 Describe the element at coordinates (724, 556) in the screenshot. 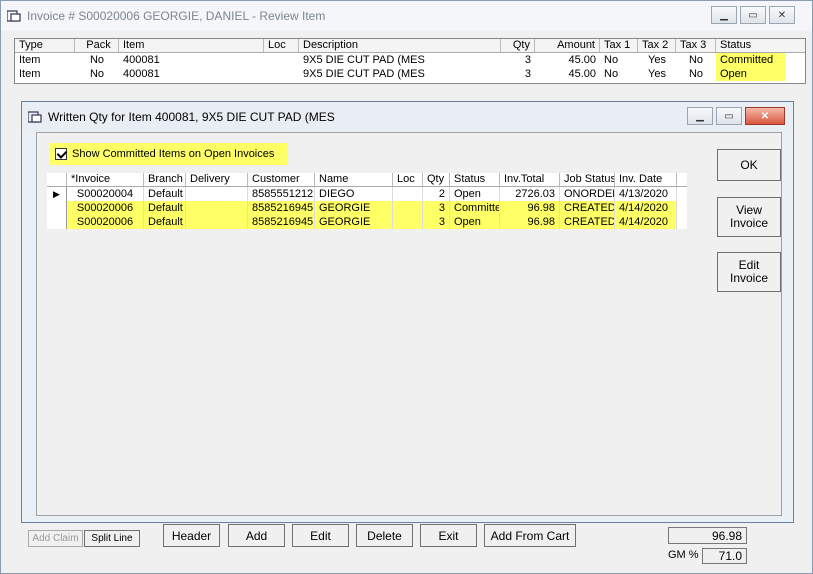

I see `gm-field: 71.0` at that location.